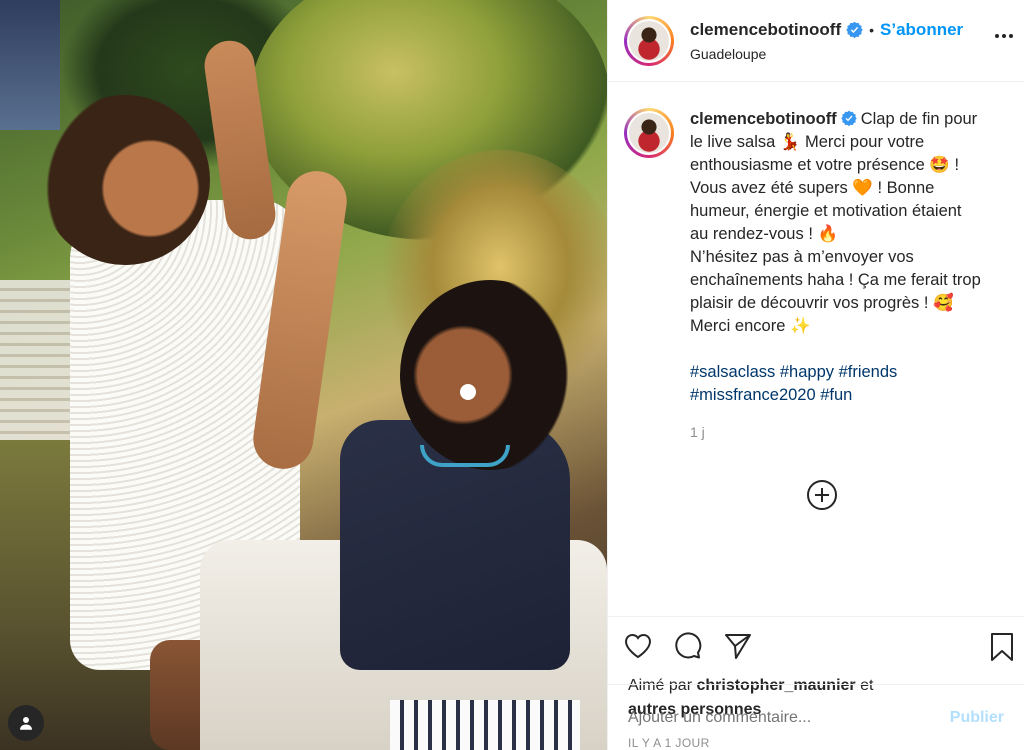 Image resolution: width=1024 pixels, height=750 pixels. I want to click on more-options-icon, so click(1004, 36).